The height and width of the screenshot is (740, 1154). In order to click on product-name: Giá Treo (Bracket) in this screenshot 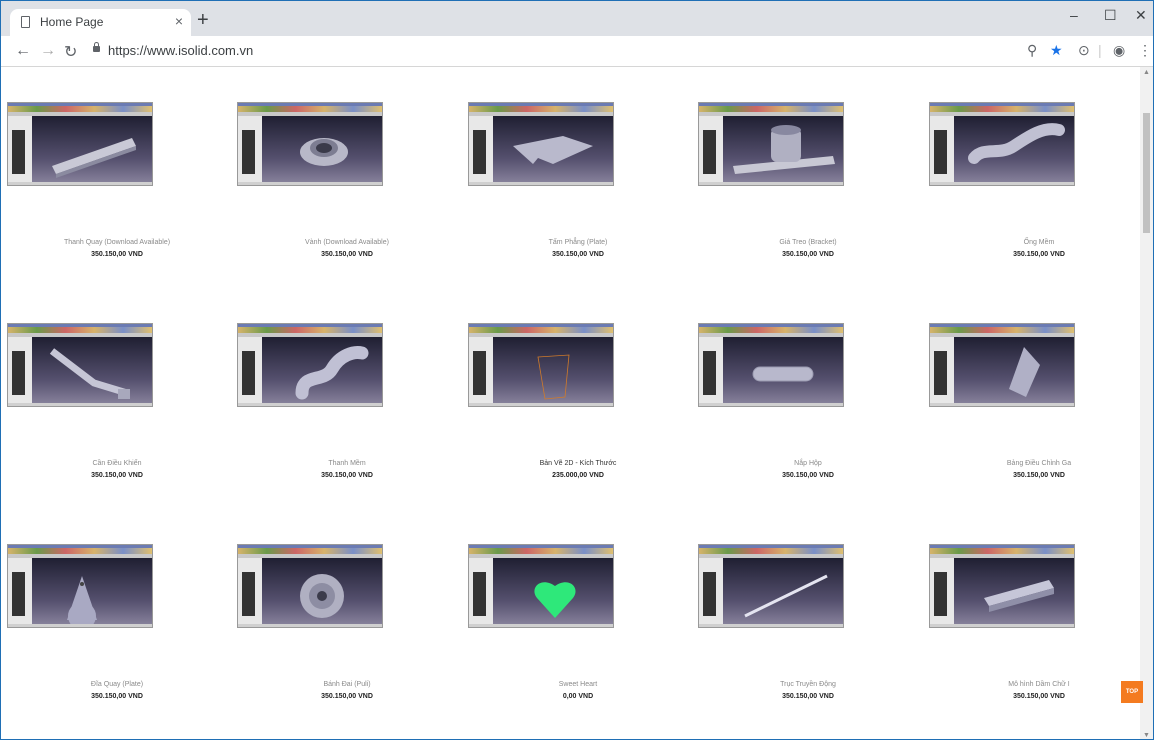, I will do `click(808, 242)`.